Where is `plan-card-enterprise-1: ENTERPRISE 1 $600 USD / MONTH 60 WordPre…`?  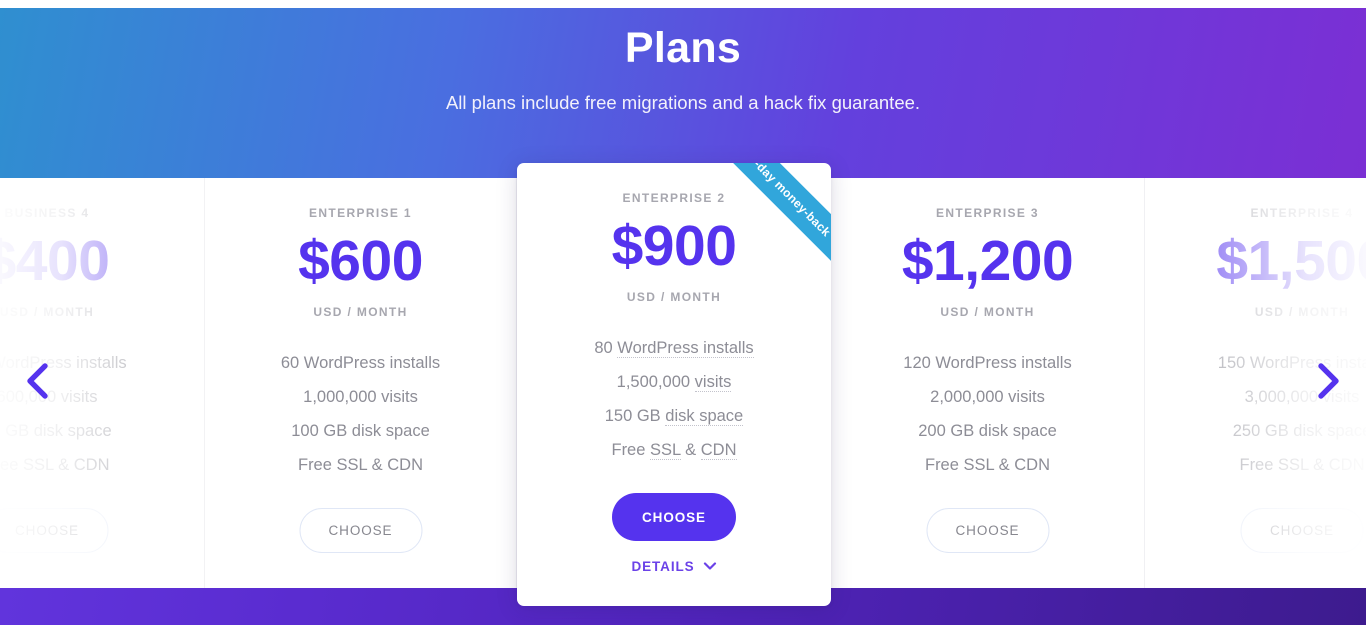 plan-card-enterprise-1: ENTERPRISE 1 $600 USD / MONTH 60 WordPre… is located at coordinates (361, 383).